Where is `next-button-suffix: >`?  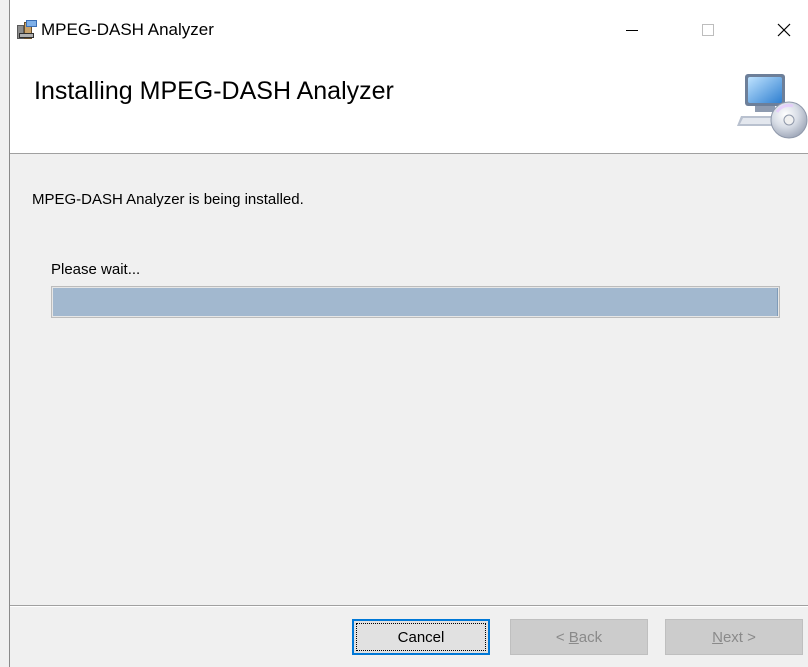 next-button-suffix: > is located at coordinates (749, 637).